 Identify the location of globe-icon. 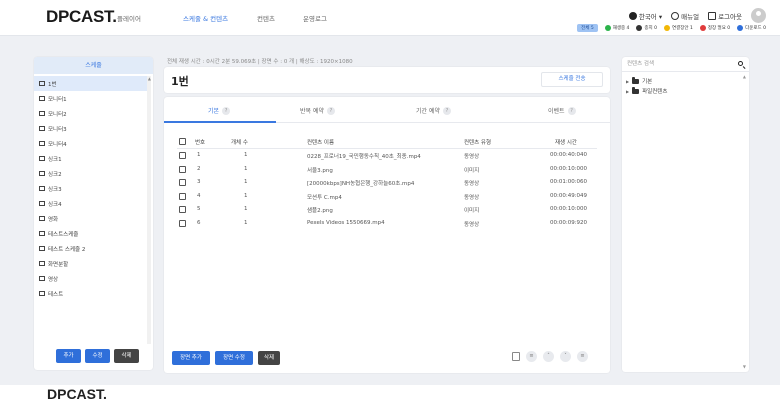
(632, 15).